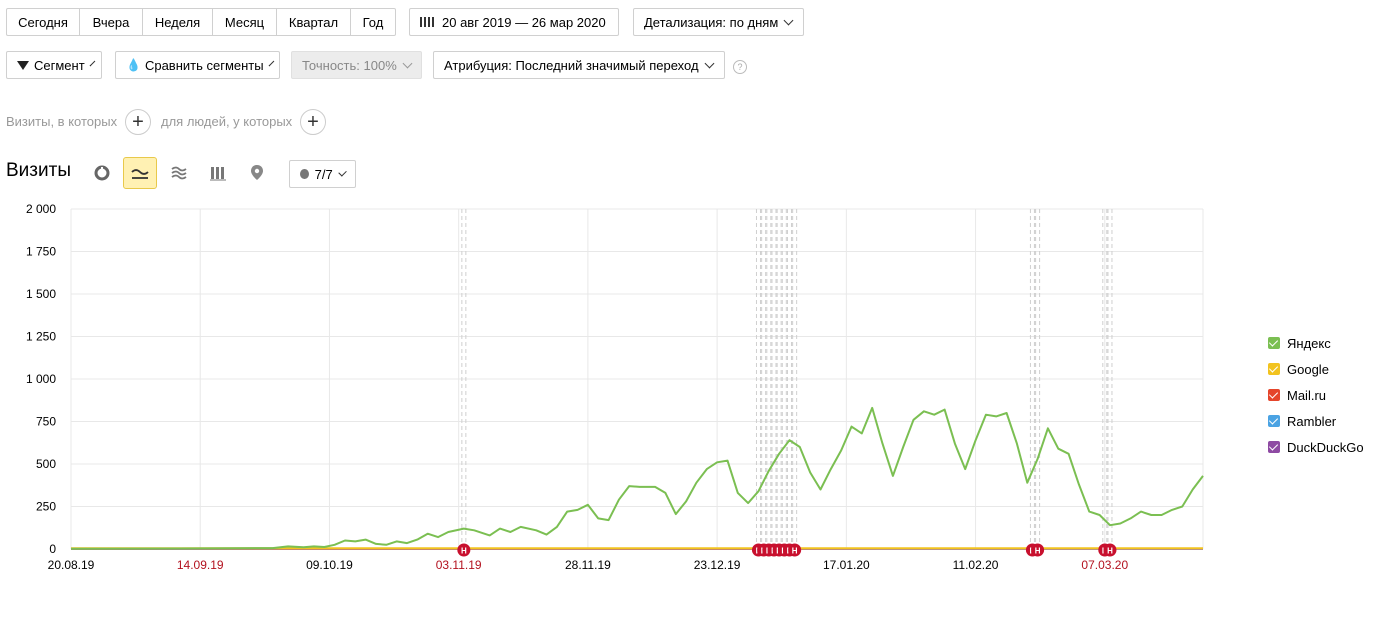  I want to click on period-quarter-button: Квартал, so click(314, 22).